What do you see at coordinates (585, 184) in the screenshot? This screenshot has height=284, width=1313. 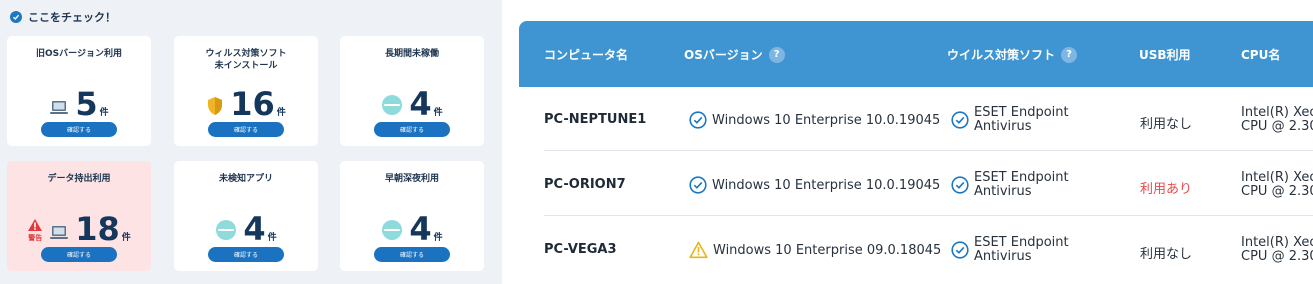 I see `computer-name: PC-ORION7` at bounding box center [585, 184].